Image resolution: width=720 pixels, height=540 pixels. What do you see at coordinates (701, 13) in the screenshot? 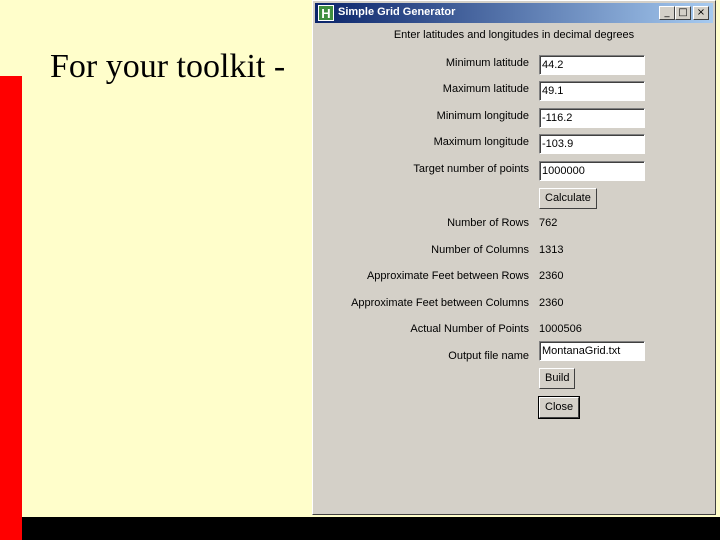
I see `close-window-button: ×` at bounding box center [701, 13].